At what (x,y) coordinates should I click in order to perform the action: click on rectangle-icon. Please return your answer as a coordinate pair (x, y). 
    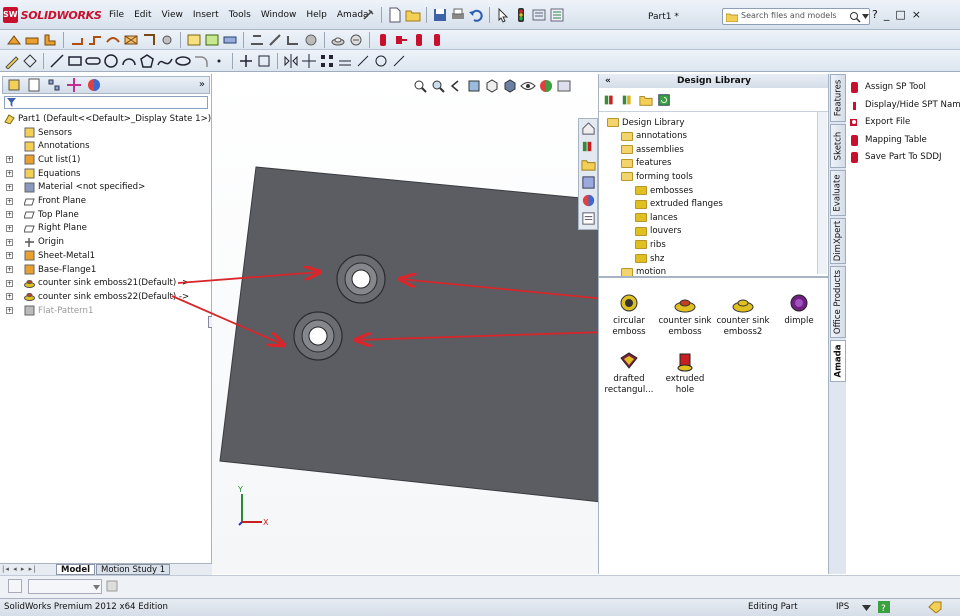
    Looking at the image, I should click on (75, 61).